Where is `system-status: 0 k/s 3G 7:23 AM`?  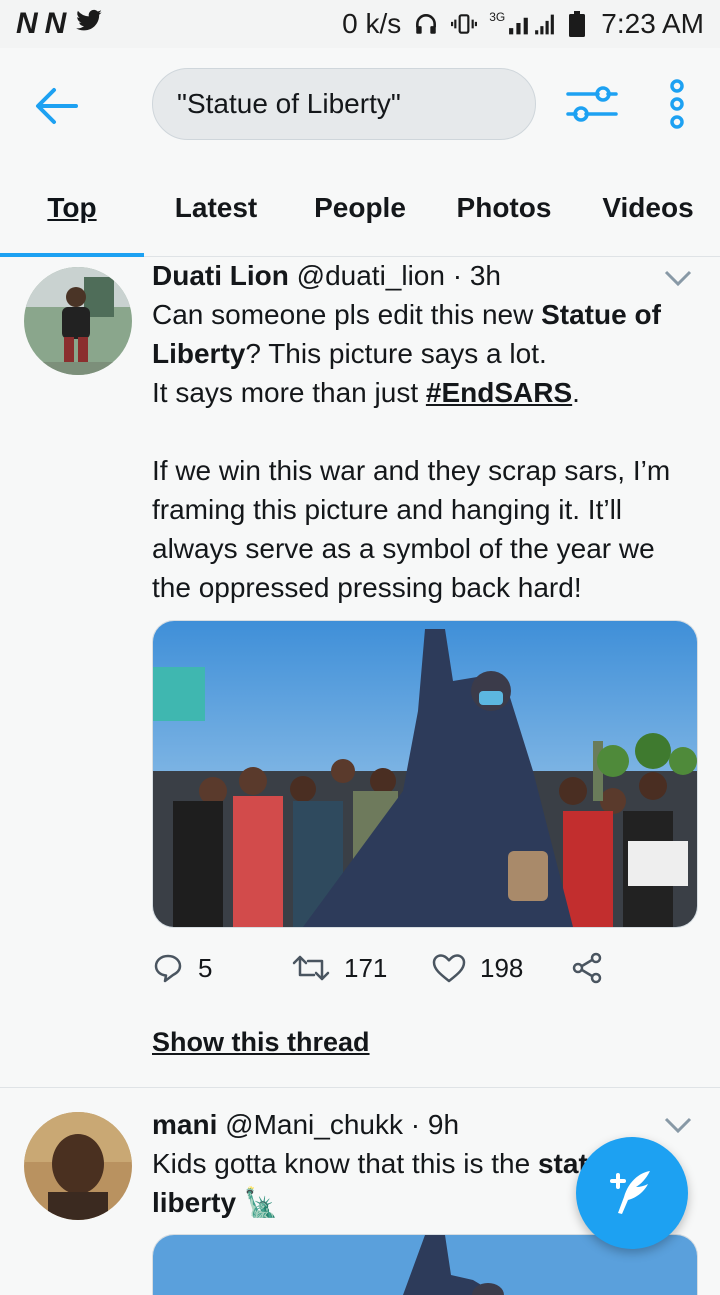
system-status: 0 k/s 3G 7:23 AM is located at coordinates (523, 24).